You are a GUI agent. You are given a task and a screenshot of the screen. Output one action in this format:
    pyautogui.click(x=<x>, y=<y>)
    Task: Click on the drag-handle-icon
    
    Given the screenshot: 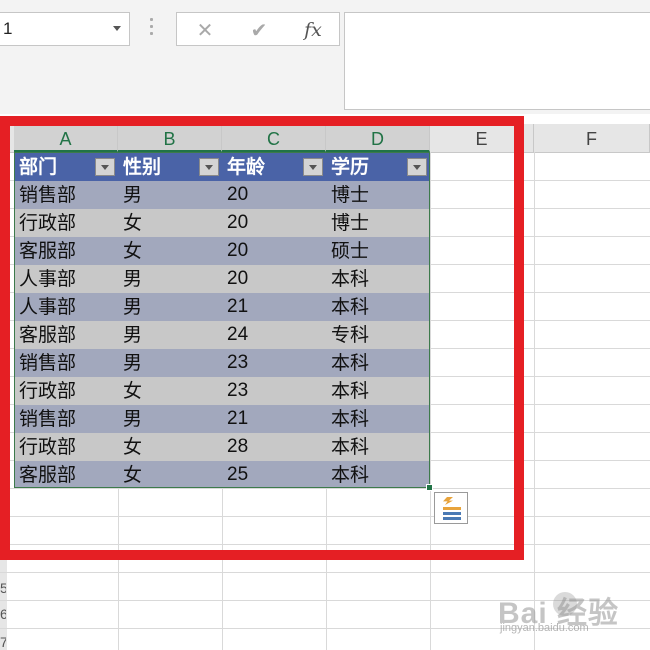 What is the action you would take?
    pyautogui.click(x=152, y=28)
    